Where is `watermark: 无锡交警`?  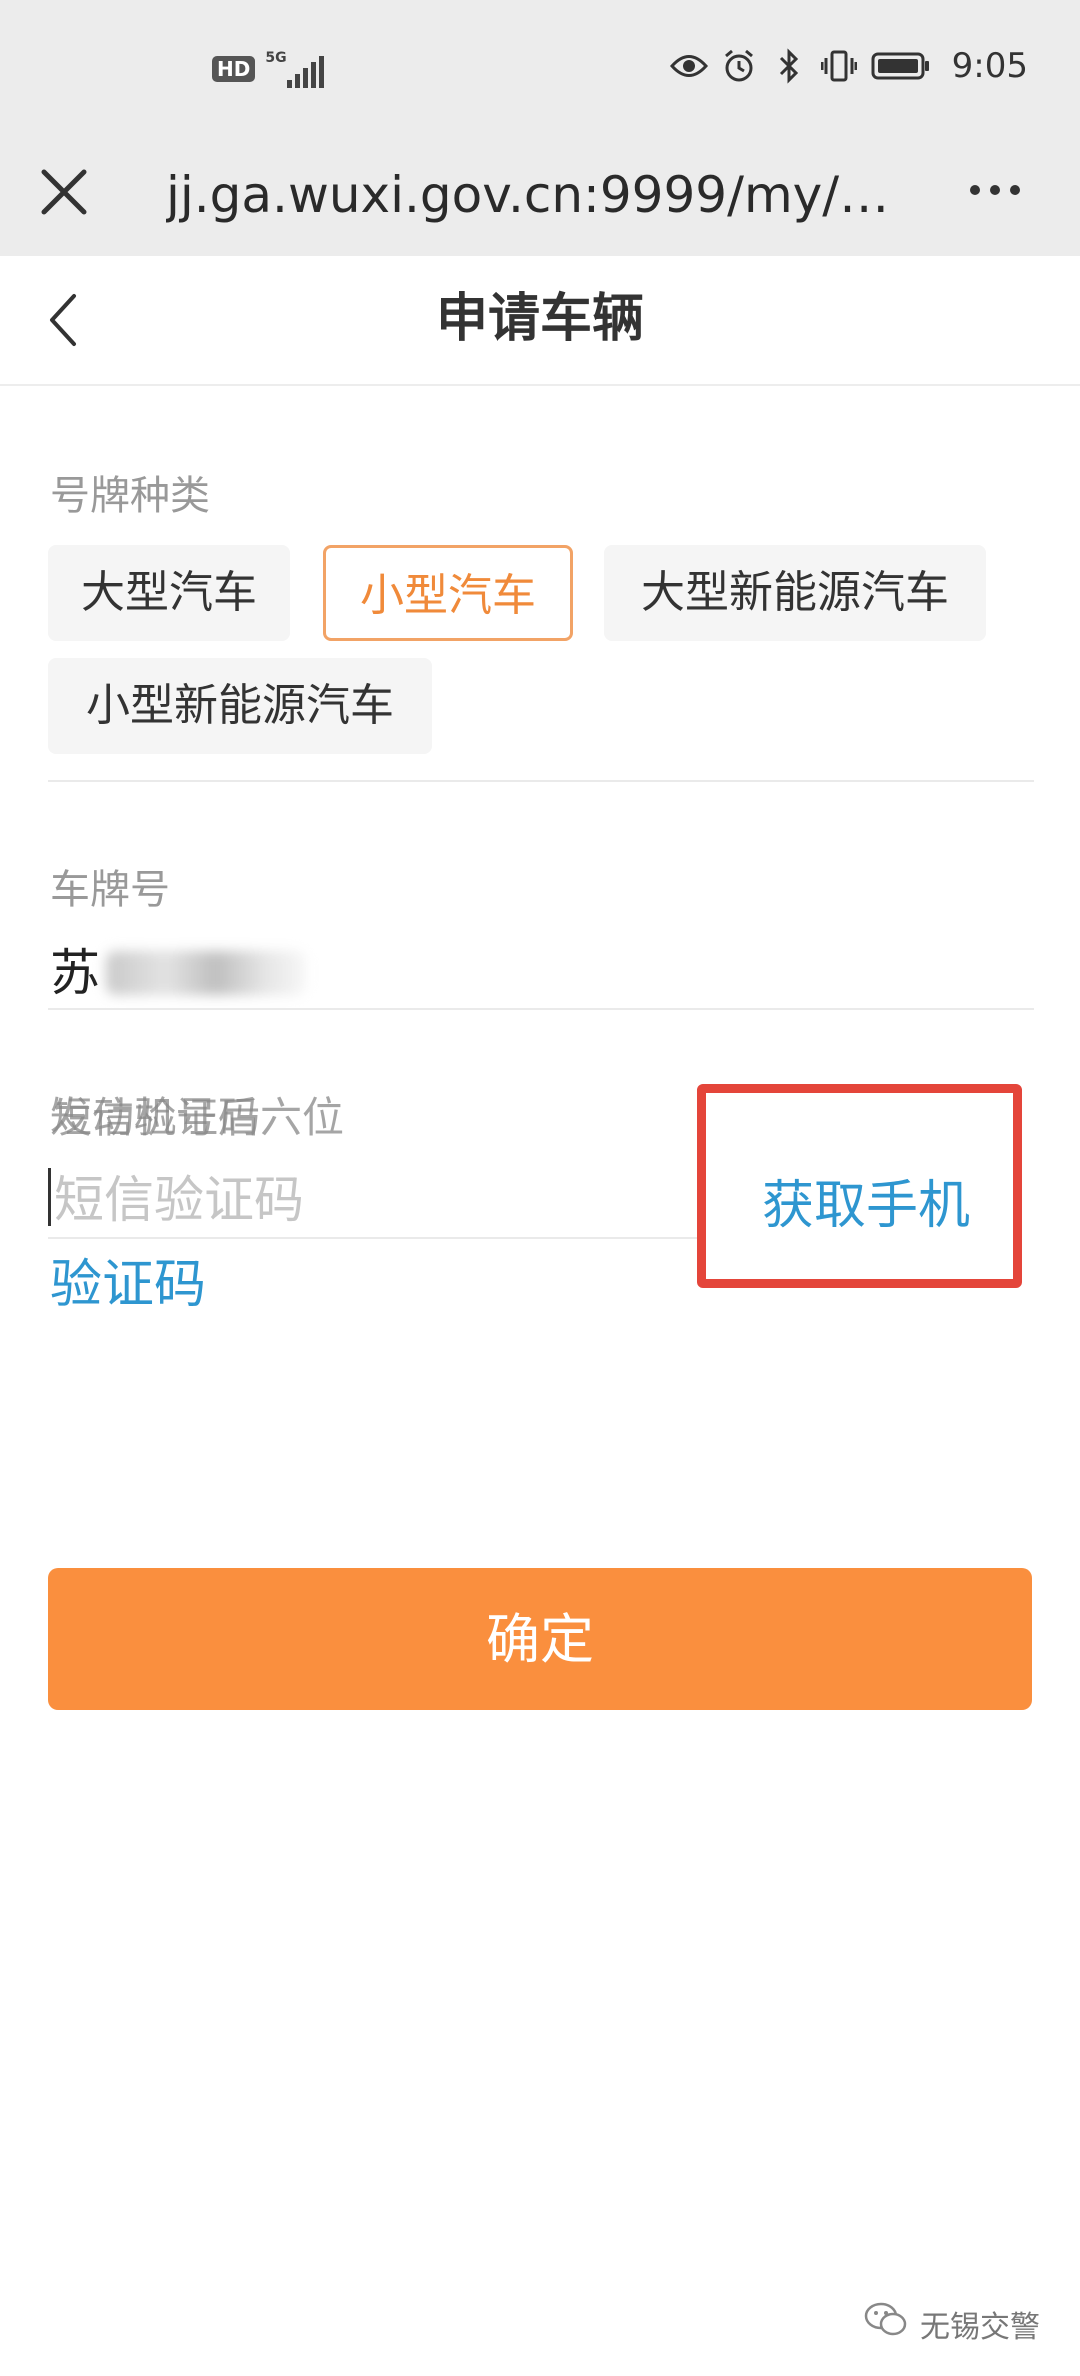
watermark: 无锡交警 is located at coordinates (952, 2324).